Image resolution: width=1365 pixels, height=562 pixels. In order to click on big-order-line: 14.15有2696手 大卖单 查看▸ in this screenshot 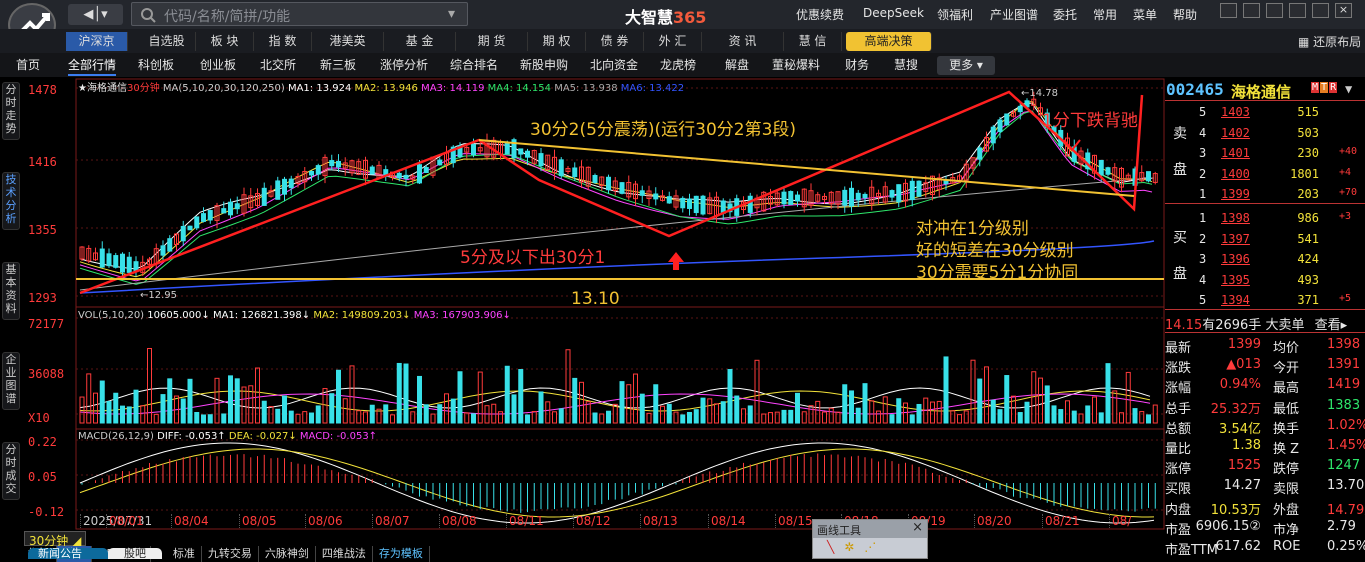, I will do `click(1256, 323)`.